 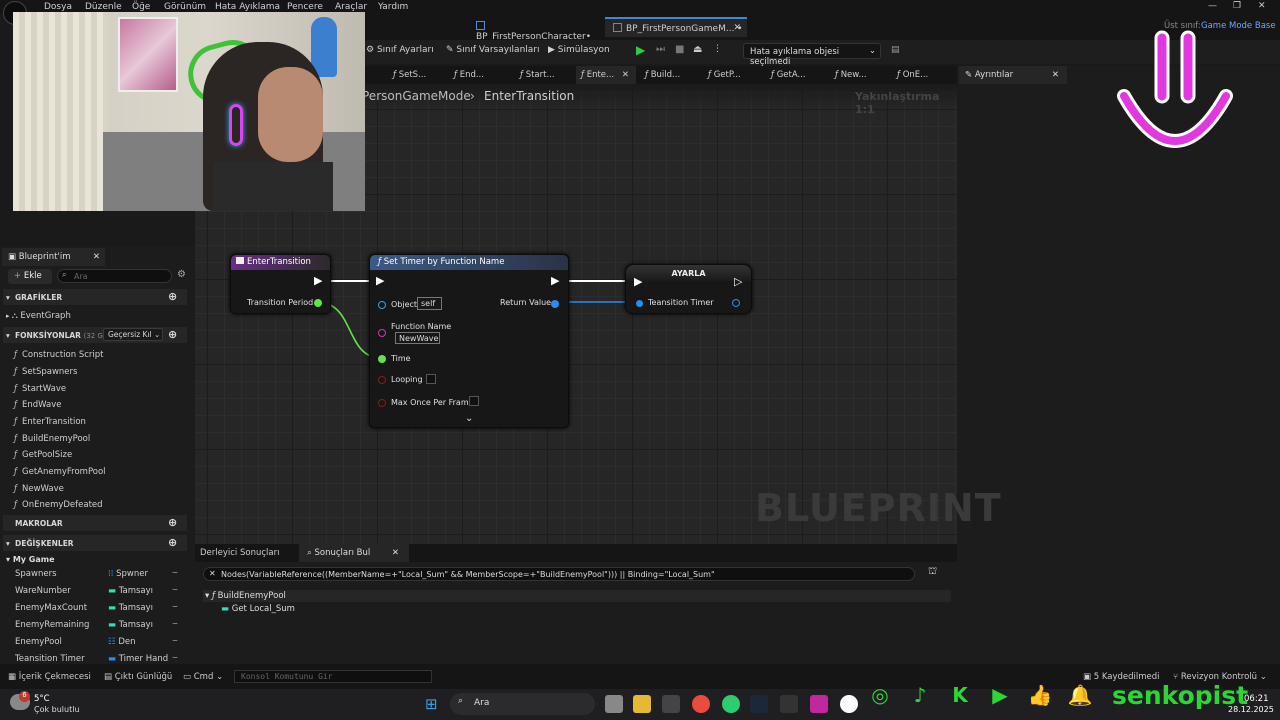 I want to click on menu-file: Dosya, so click(x=58, y=7).